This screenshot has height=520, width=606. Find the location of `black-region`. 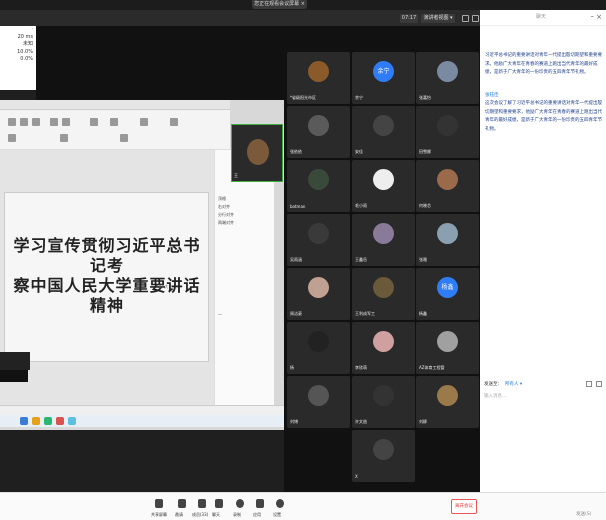

black-region is located at coordinates (160, 63).